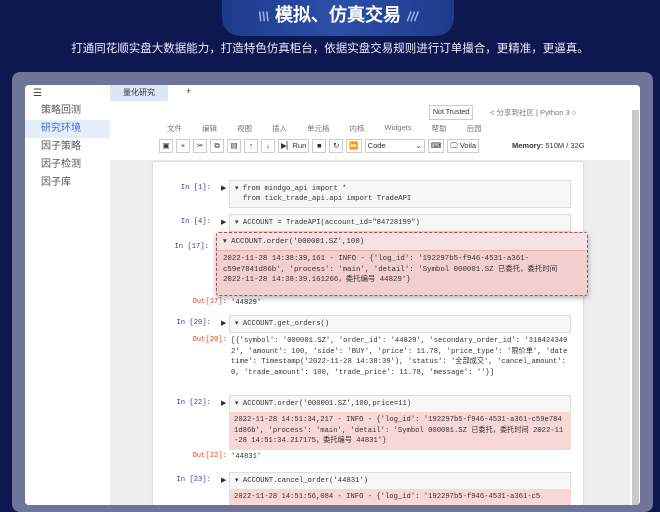 The width and height of the screenshot is (660, 512). I want to click on monitor-icon: 🖵, so click(455, 145).